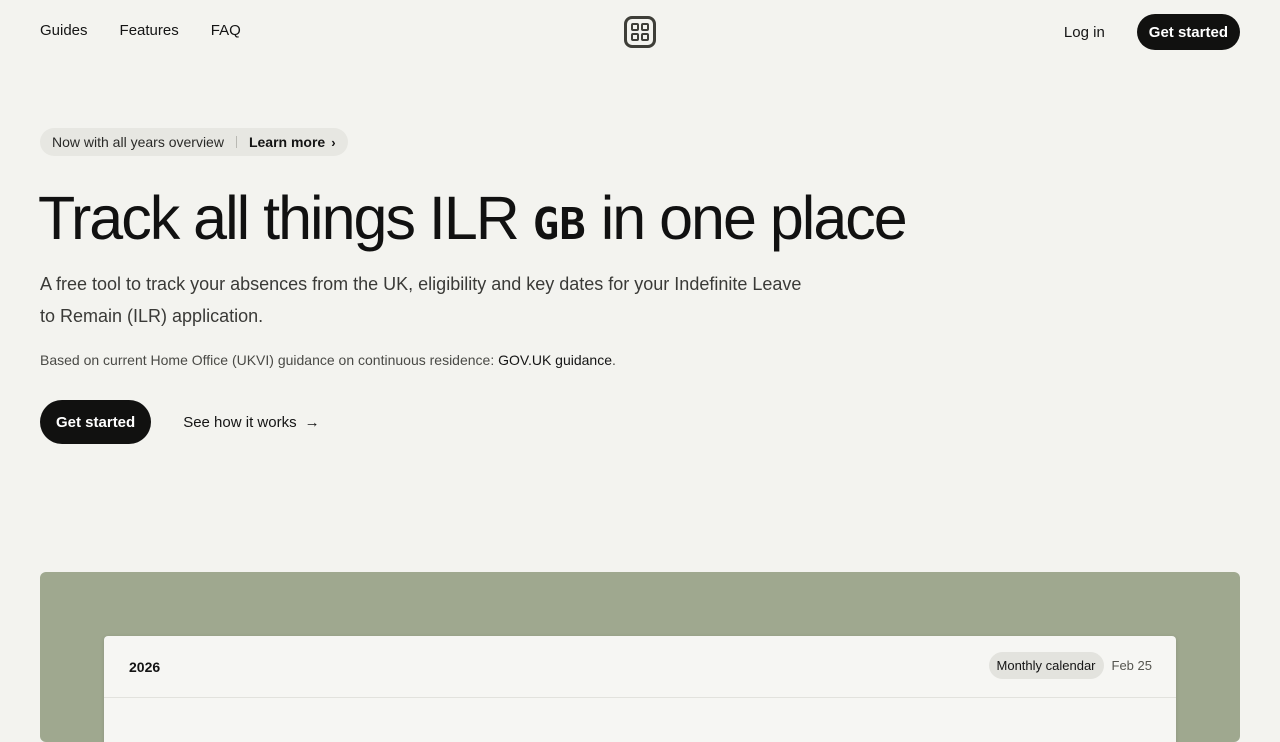  I want to click on nav-actions: Log in Get started, so click(1152, 32).